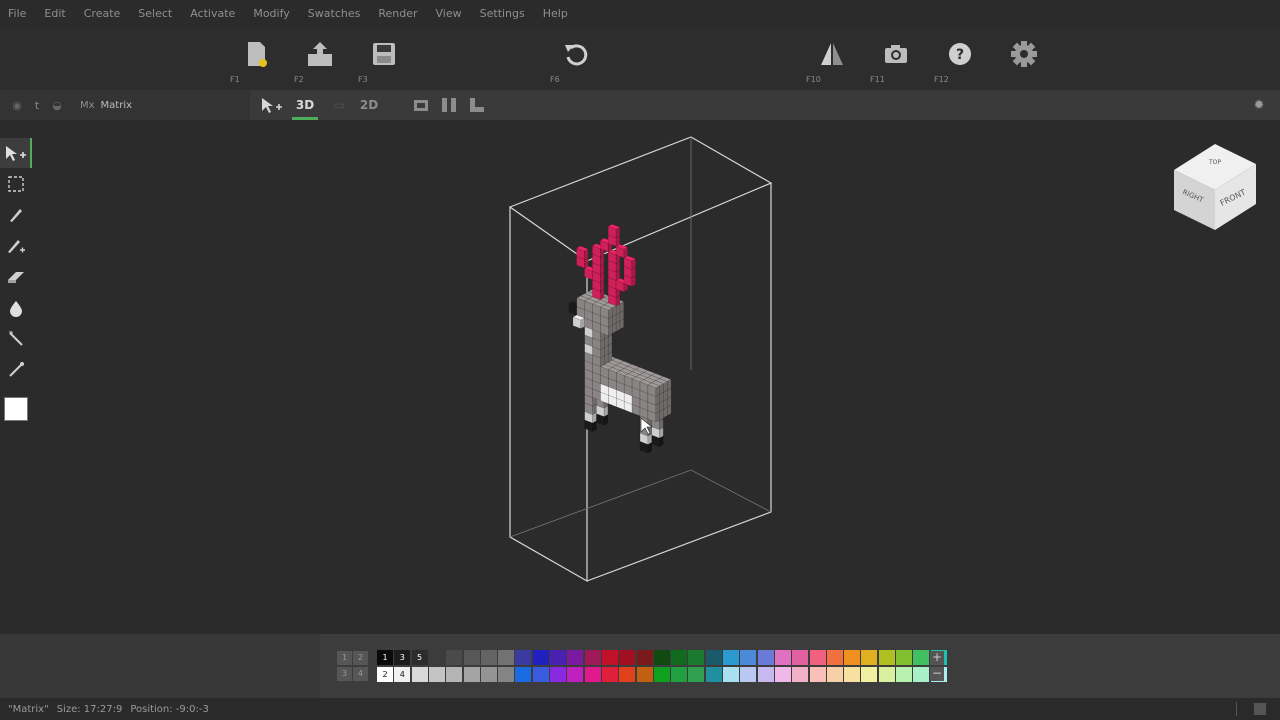 This screenshot has width=1280, height=720. Describe the element at coordinates (832, 58) in the screenshot. I see `mirror-button: F10` at that location.